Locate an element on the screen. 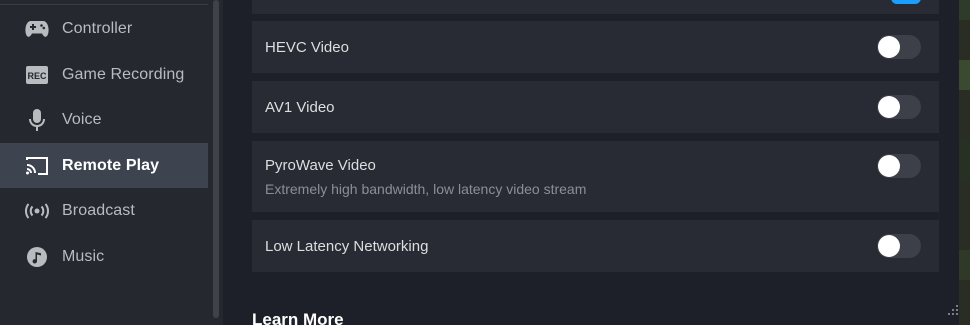  sidebar-item-label: Controller is located at coordinates (97, 28).